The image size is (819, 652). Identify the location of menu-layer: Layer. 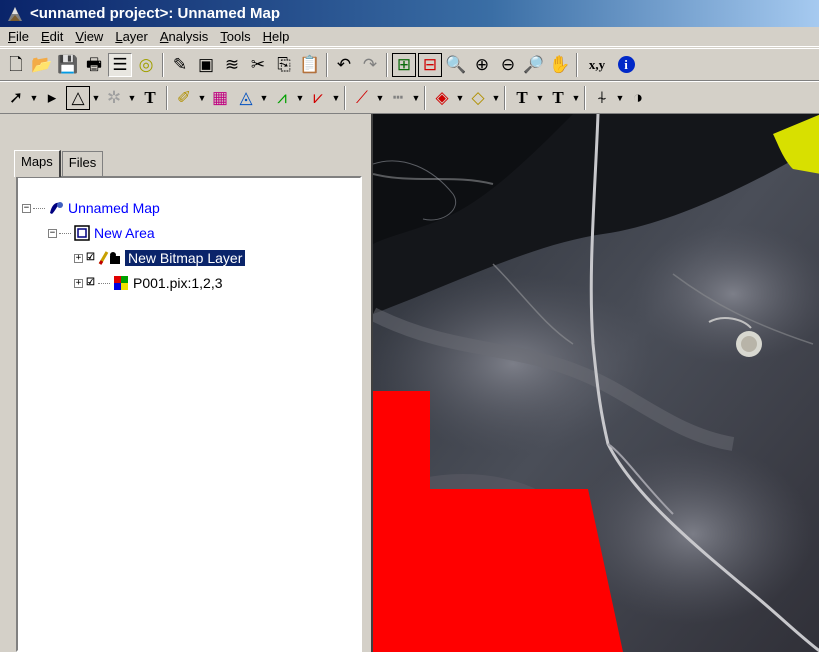
(131, 36).